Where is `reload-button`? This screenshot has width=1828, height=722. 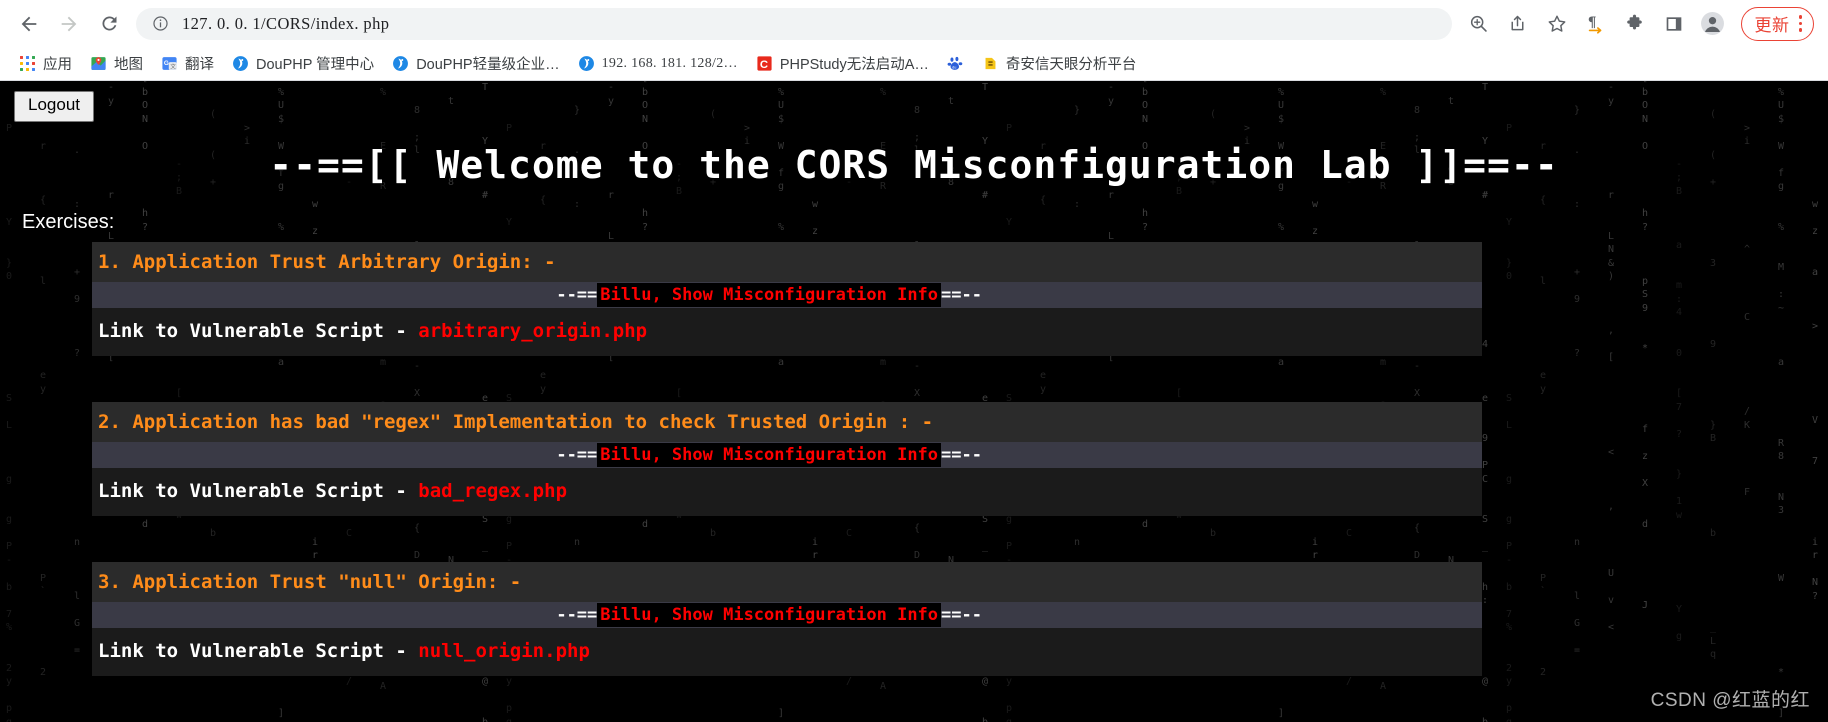 reload-button is located at coordinates (109, 24).